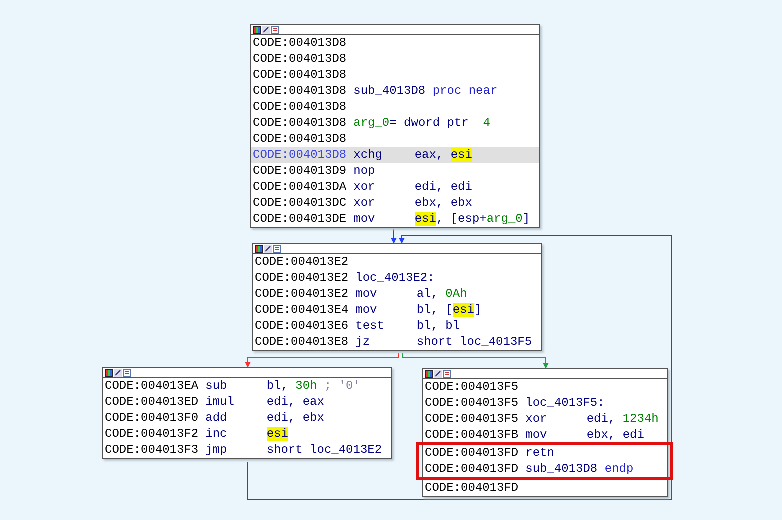 The height and width of the screenshot is (520, 782). I want to click on comment: ; '0', so click(341, 386).